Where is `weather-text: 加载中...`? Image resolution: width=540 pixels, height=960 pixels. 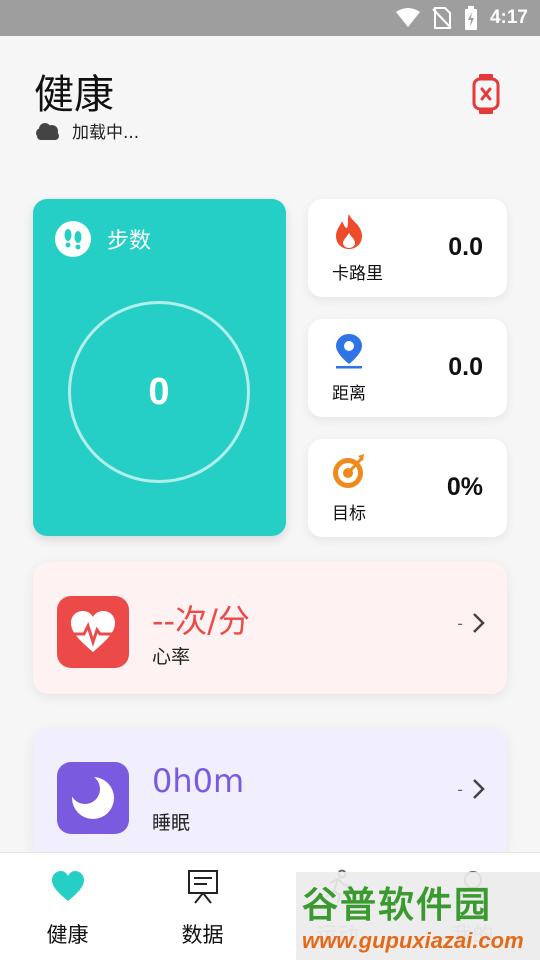 weather-text: 加载中... is located at coordinates (106, 133).